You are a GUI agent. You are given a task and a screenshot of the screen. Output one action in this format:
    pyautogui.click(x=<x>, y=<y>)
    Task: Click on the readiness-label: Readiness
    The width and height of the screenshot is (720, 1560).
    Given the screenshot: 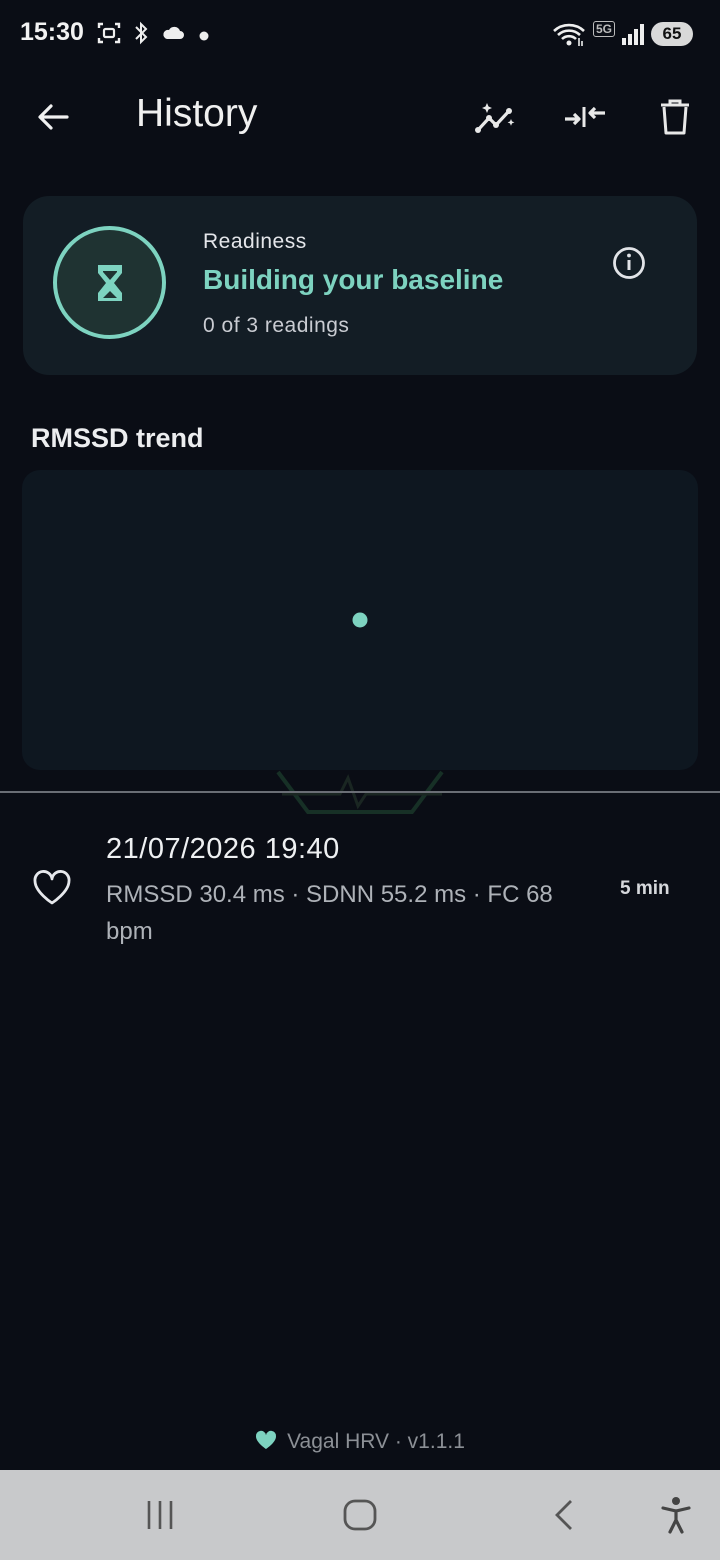 What is the action you would take?
    pyautogui.click(x=255, y=241)
    